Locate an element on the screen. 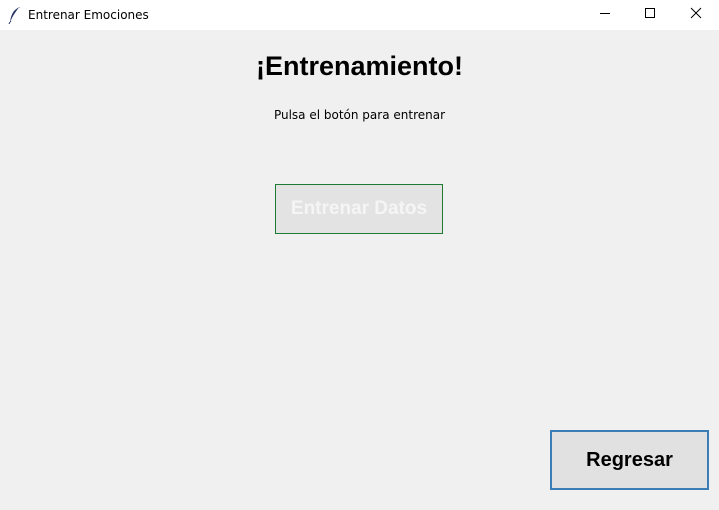  back-button: Regresar is located at coordinates (629, 460).